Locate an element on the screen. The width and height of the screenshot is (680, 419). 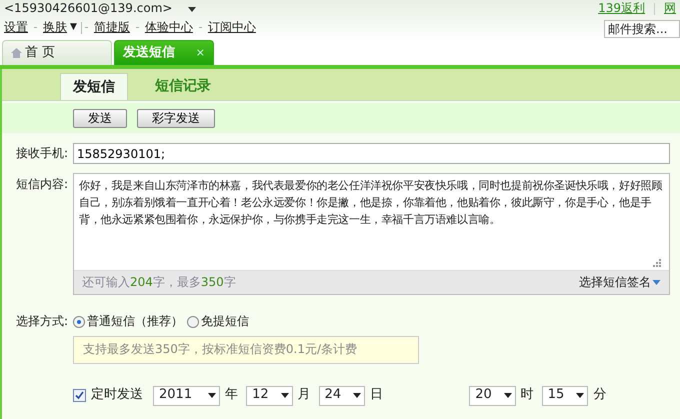
top-link: 网 is located at coordinates (670, 9).